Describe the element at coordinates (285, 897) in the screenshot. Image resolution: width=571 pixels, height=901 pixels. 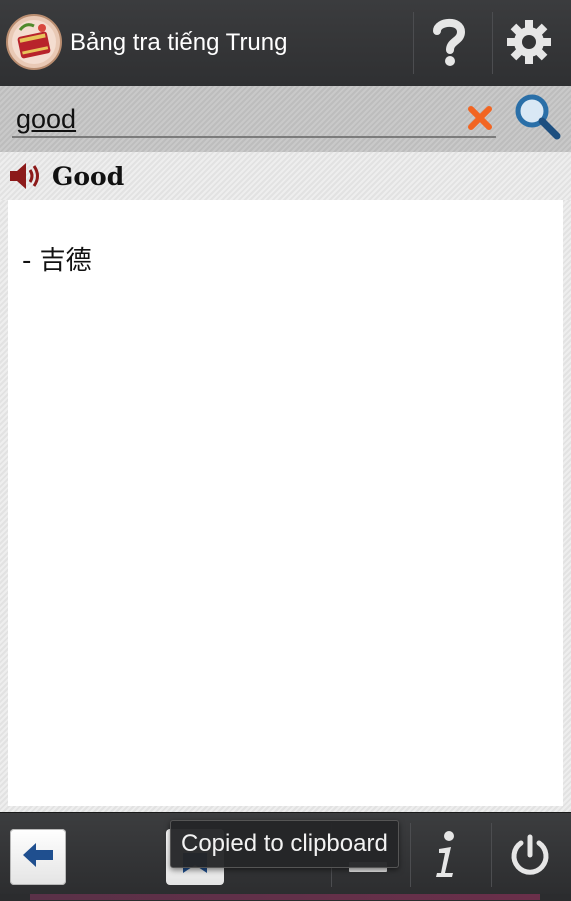
I see `bottom-strip` at that location.